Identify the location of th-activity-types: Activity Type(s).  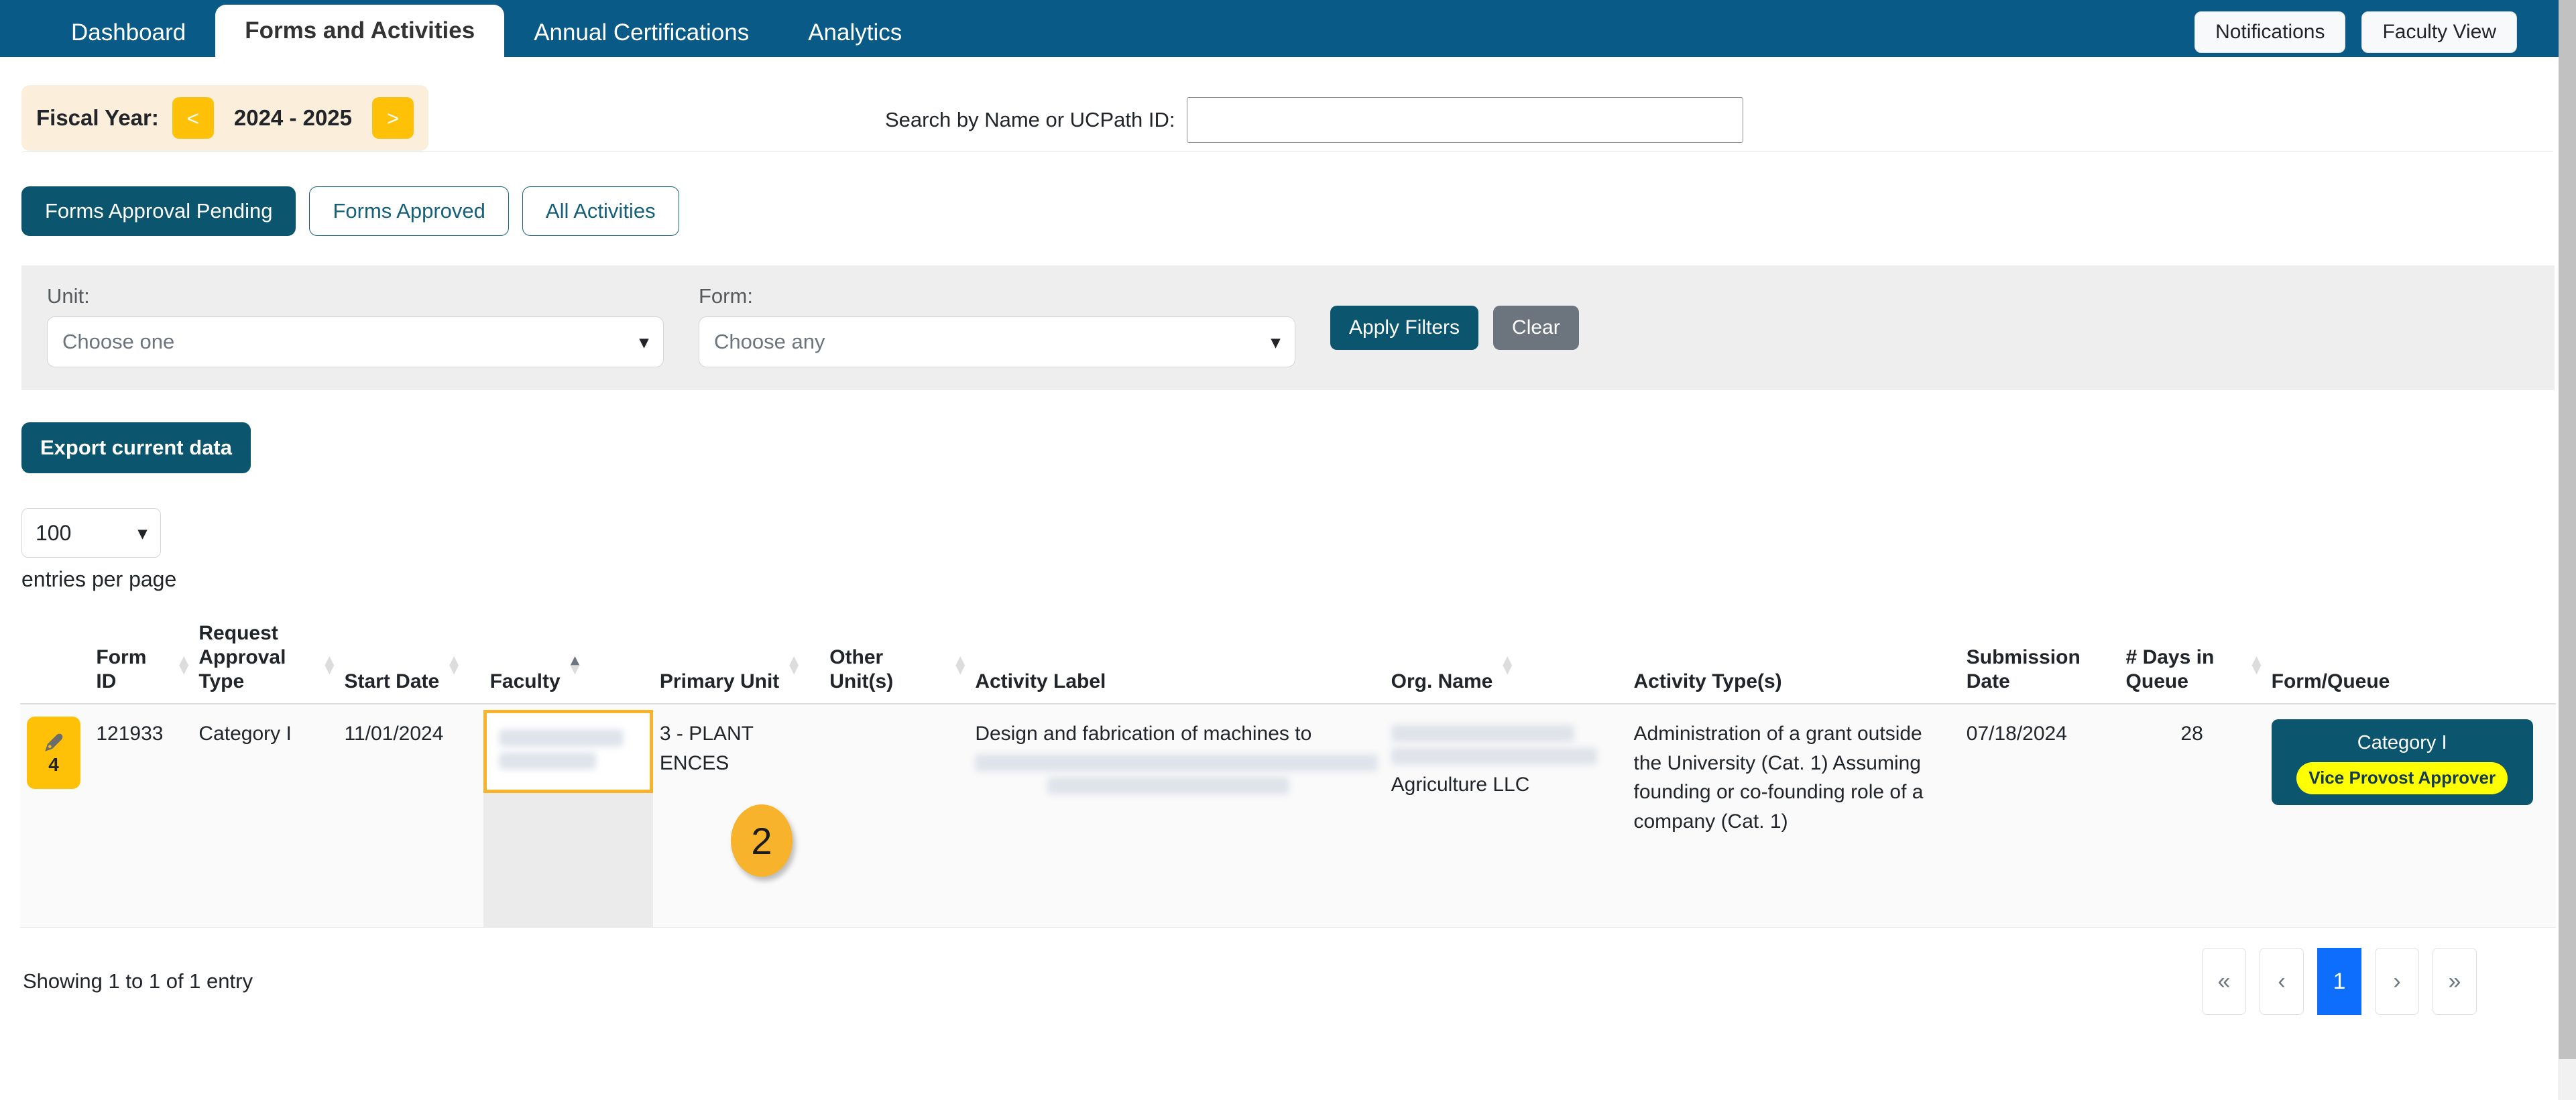
(1793, 663).